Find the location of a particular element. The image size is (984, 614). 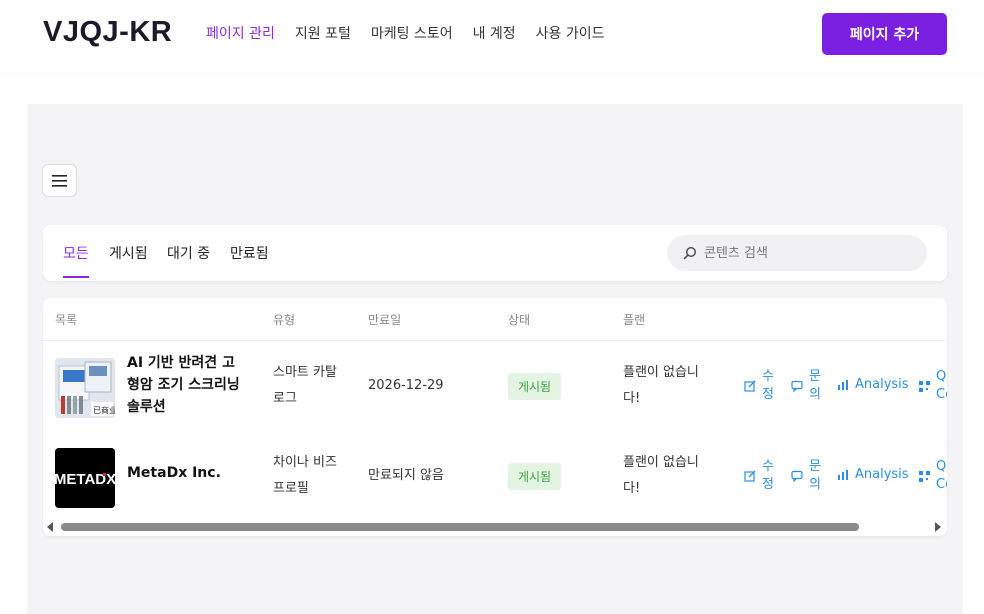

column-header-list: 목록 is located at coordinates (66, 320).